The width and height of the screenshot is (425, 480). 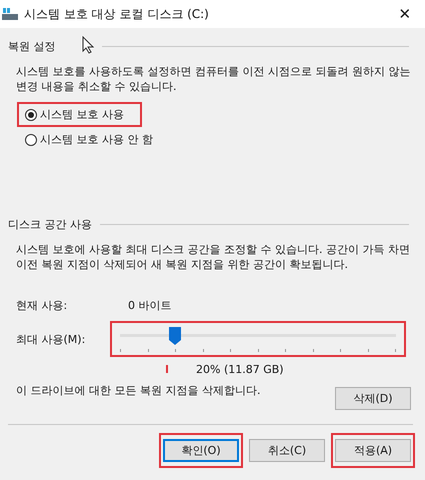 What do you see at coordinates (150, 305) in the screenshot?
I see `current-usage-value: 0 바이트` at bounding box center [150, 305].